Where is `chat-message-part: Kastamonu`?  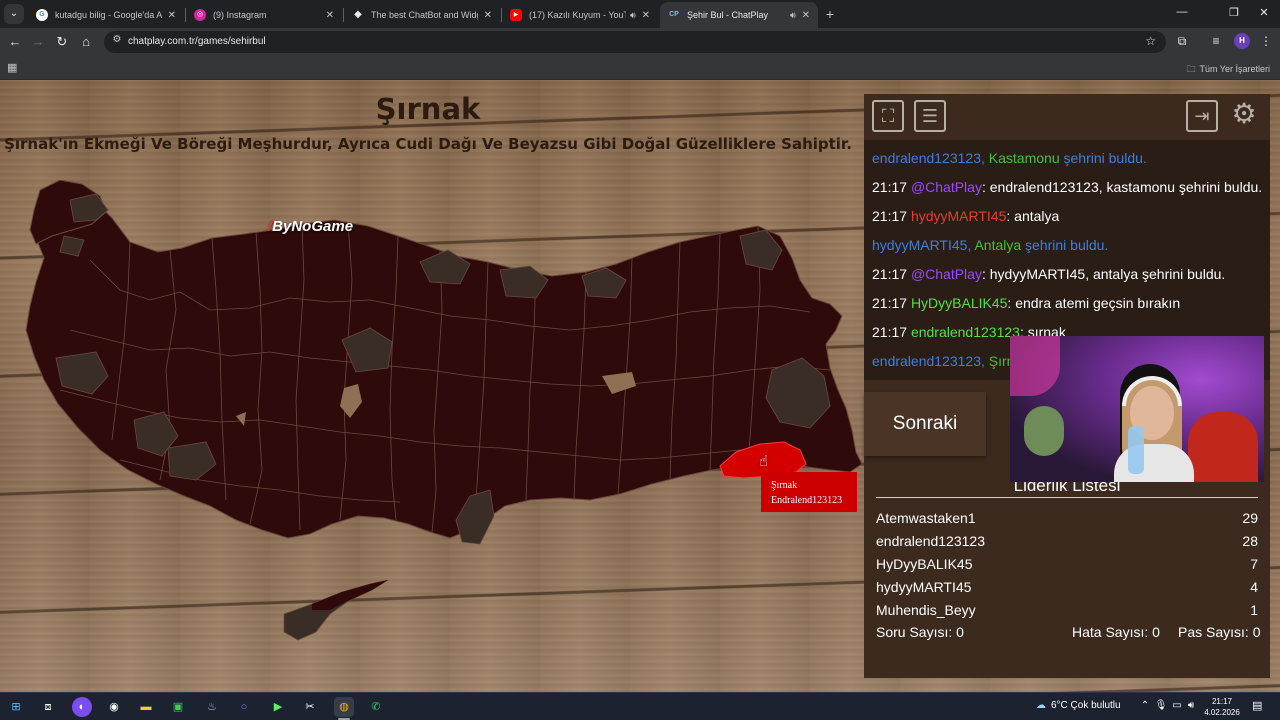 chat-message-part: Kastamonu is located at coordinates (1026, 158).